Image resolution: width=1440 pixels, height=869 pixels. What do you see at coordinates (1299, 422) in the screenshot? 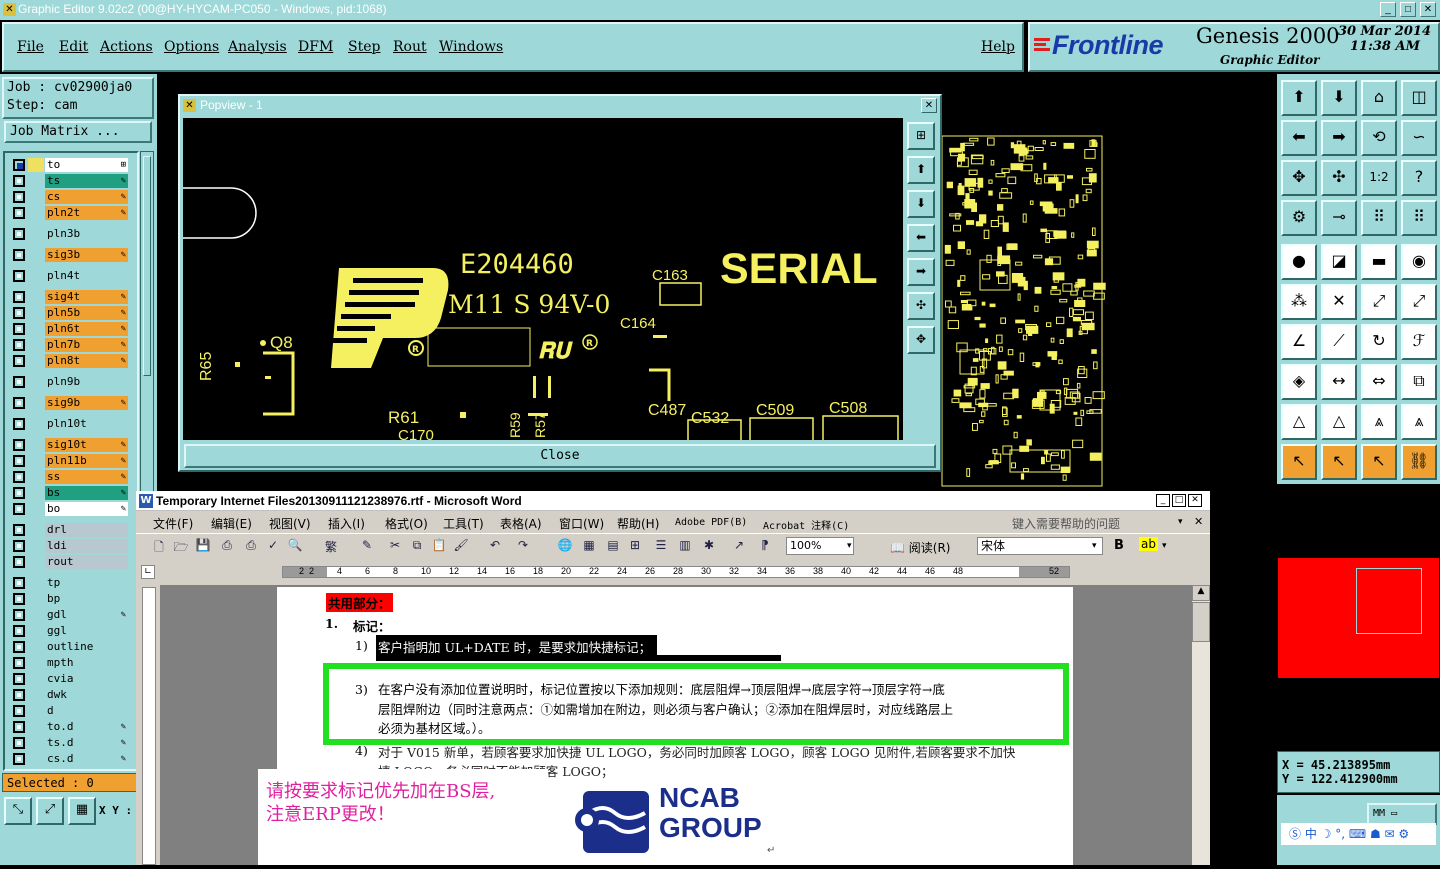
I see `triangle-icon: △` at bounding box center [1299, 422].